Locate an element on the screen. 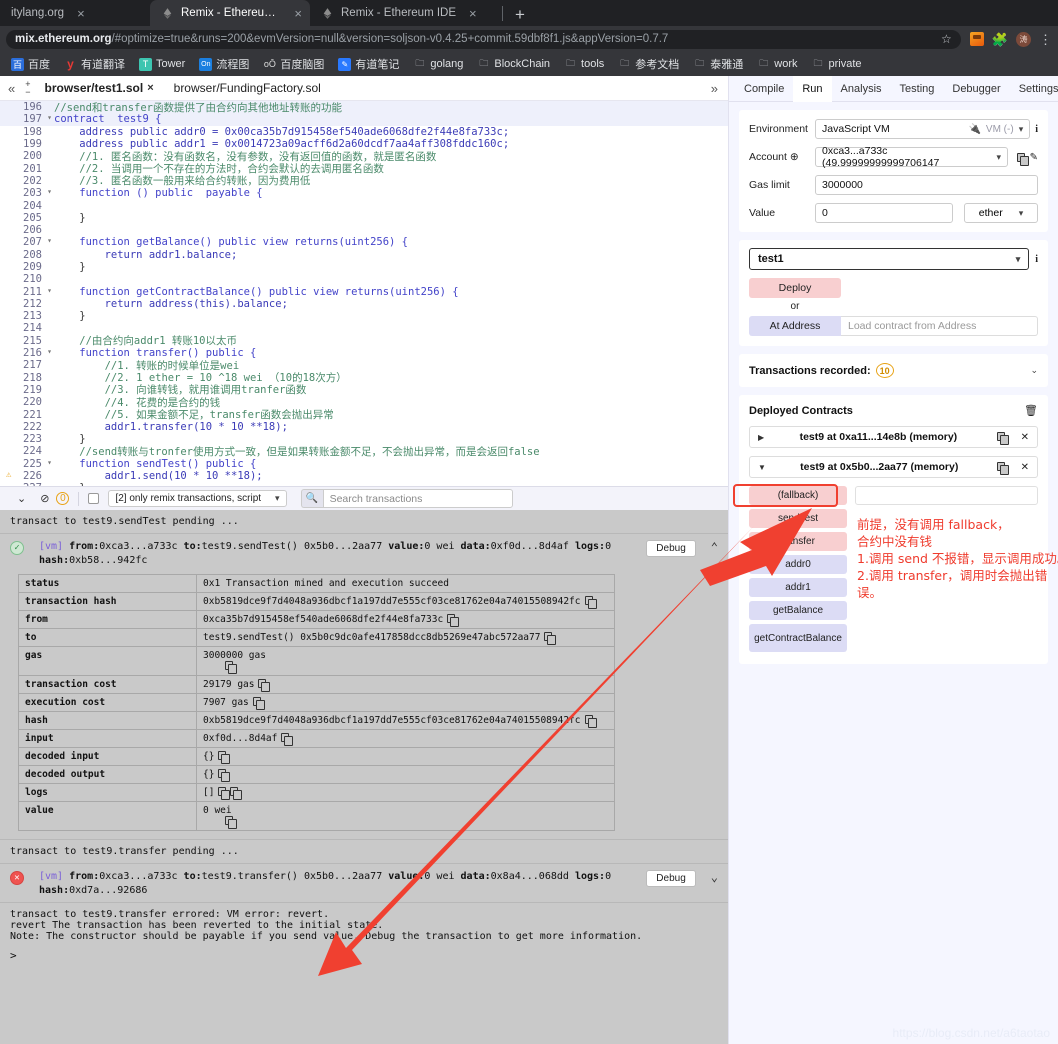 This screenshot has height=1044, width=1058. tab-testing: Testing is located at coordinates (917, 89).